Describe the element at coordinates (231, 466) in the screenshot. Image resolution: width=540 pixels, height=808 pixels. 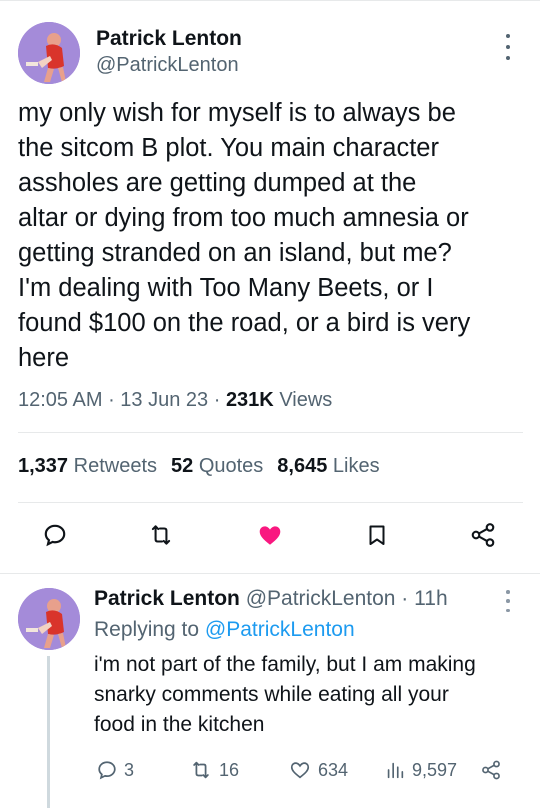
I see `quotes-label: Quotes` at that location.